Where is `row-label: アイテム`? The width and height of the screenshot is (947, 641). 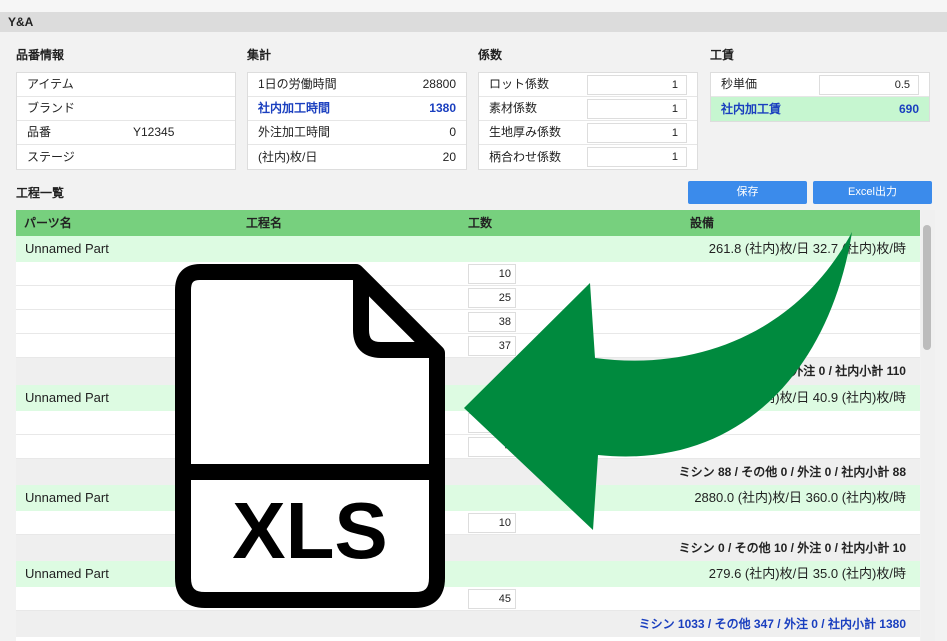
row-label: アイテム is located at coordinates (50, 84).